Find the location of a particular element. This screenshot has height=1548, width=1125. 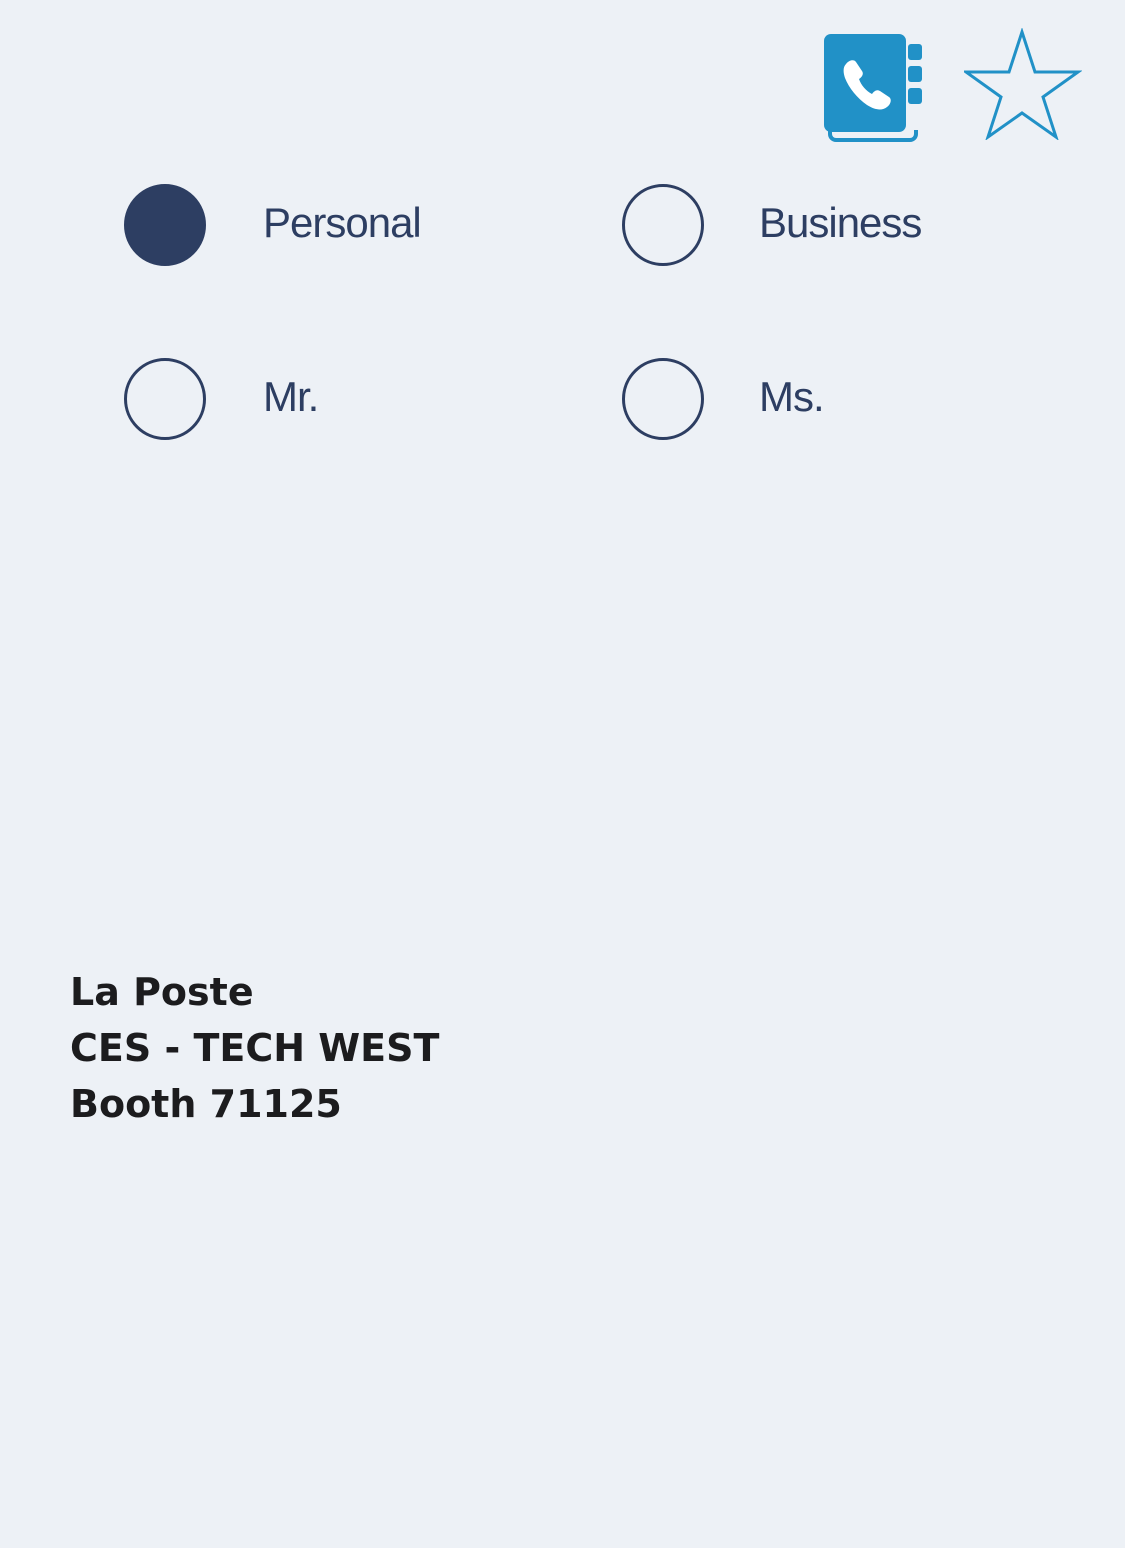

radio-personal-indicator is located at coordinates (165, 225).